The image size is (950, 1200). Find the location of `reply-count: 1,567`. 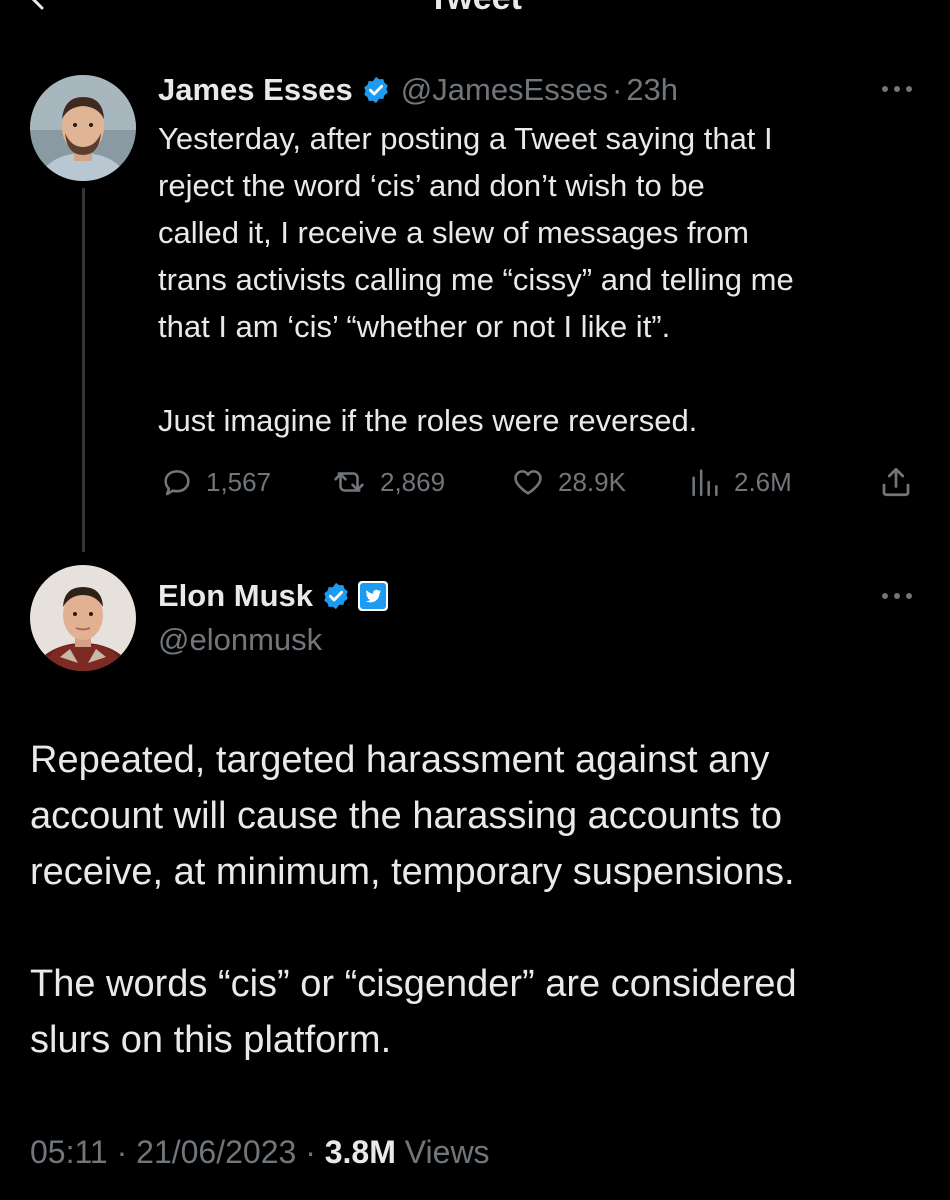

reply-count: 1,567 is located at coordinates (239, 481).